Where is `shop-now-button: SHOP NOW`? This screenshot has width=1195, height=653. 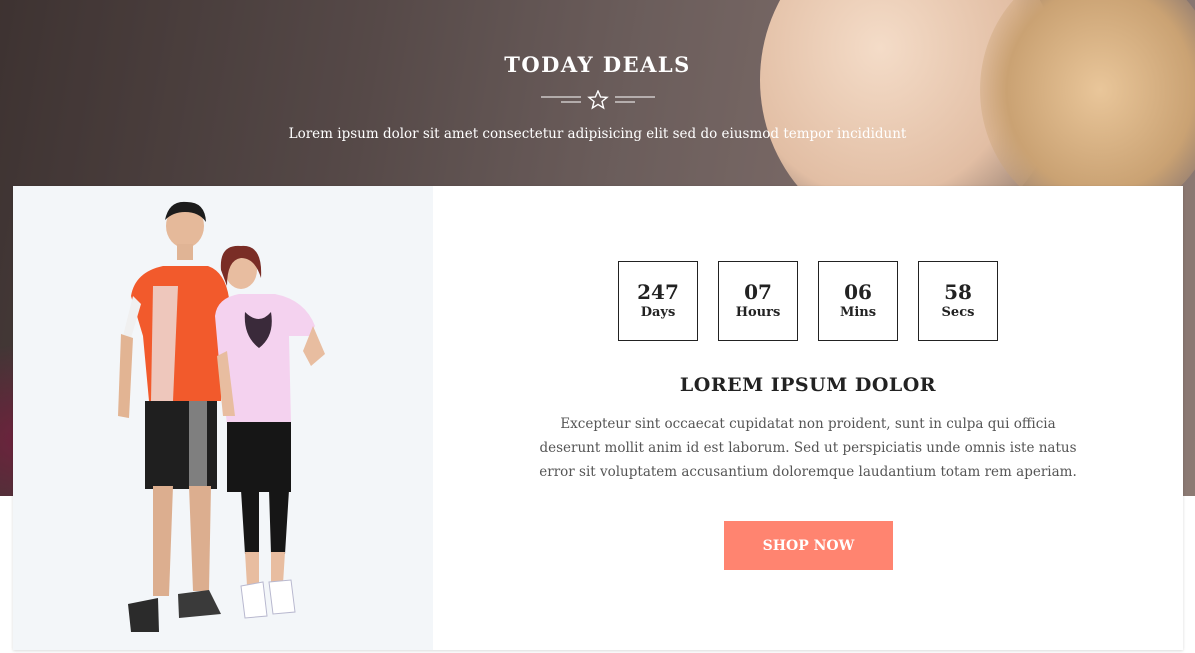
shop-now-button: SHOP NOW is located at coordinates (808, 545).